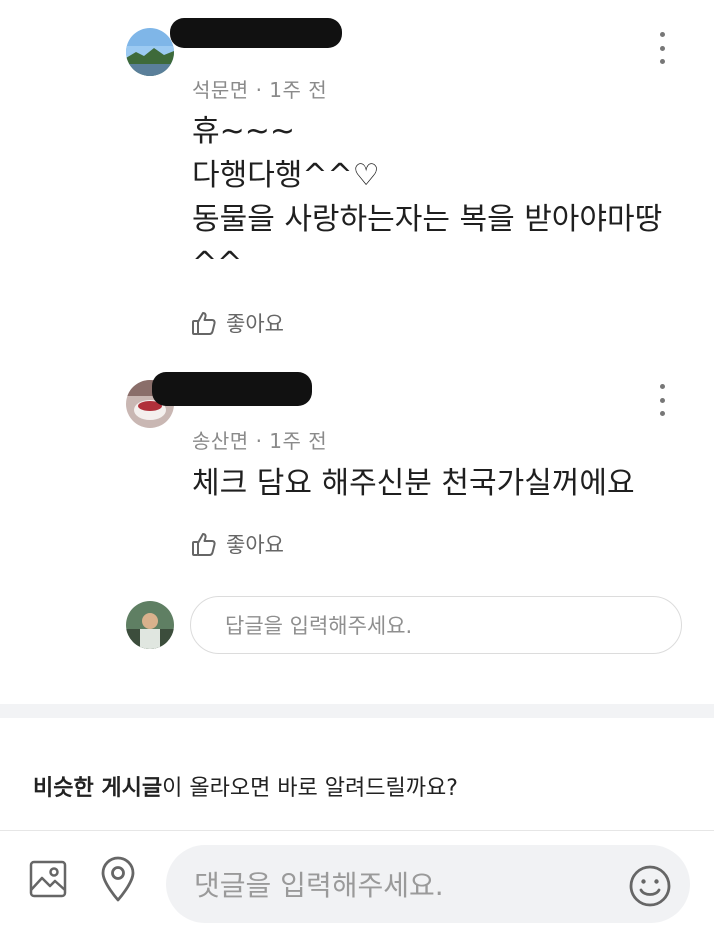  I want to click on comment-meta: 송산면 · 1주 전, so click(259, 439).